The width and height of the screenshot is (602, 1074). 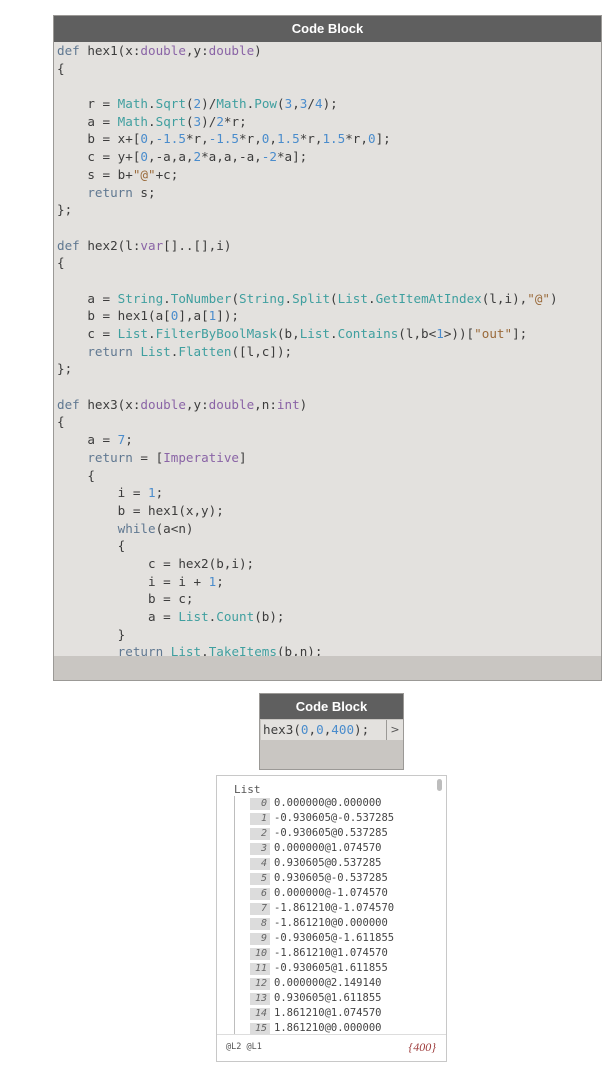 I want to click on code-token: 1.5, so click(x=288, y=139).